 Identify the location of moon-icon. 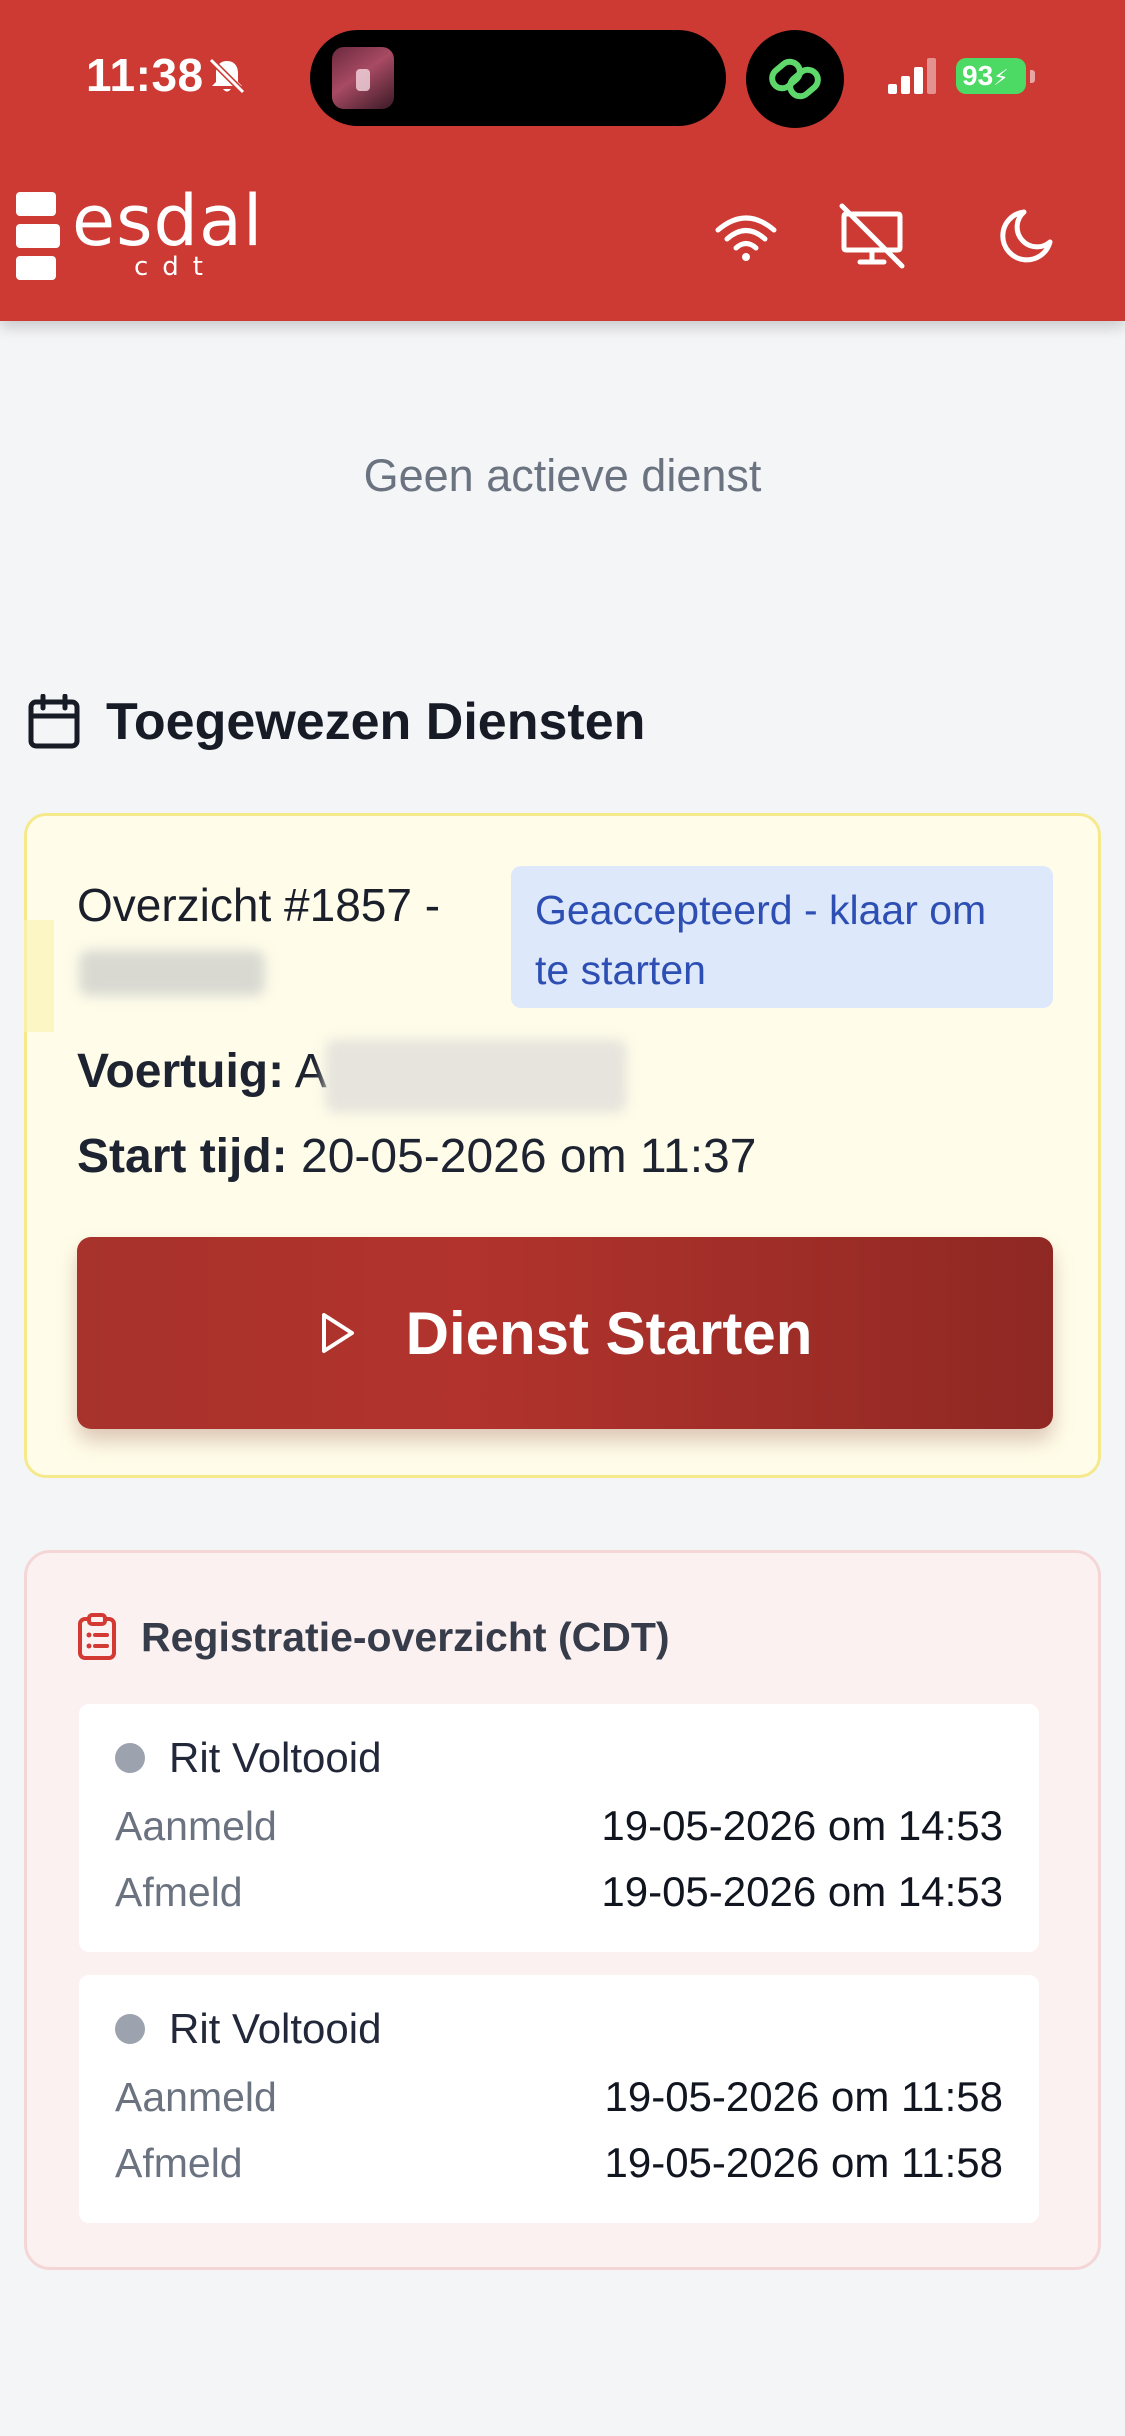
(1028, 236).